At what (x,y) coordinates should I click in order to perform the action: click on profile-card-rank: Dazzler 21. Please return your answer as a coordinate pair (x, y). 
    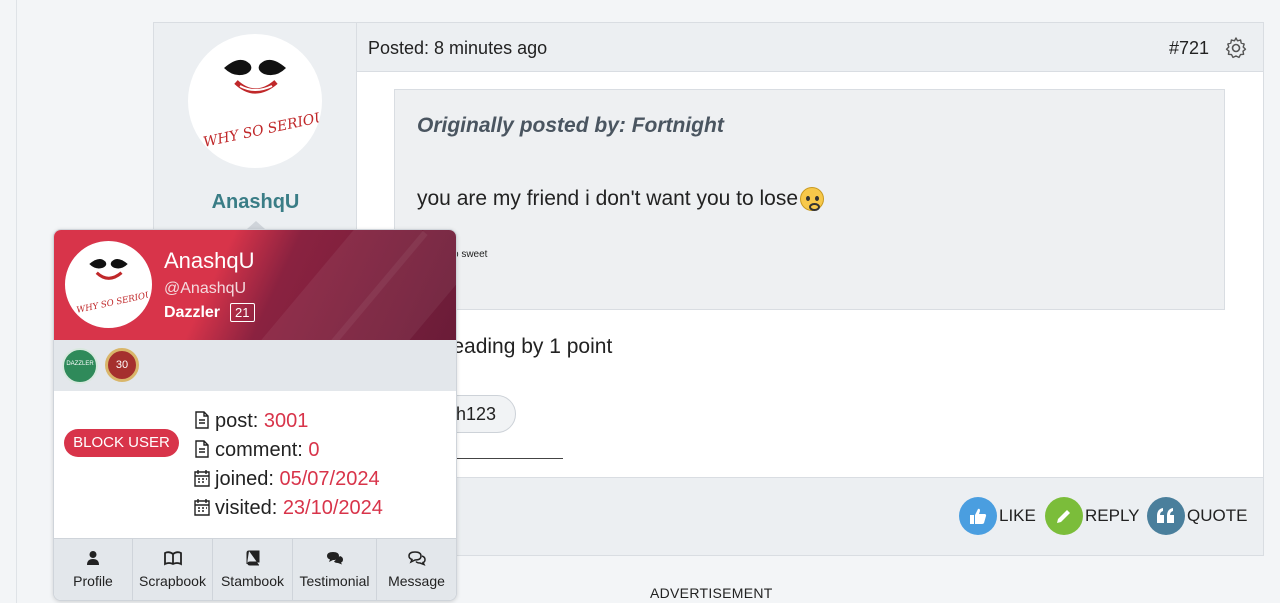
    Looking at the image, I should click on (209, 312).